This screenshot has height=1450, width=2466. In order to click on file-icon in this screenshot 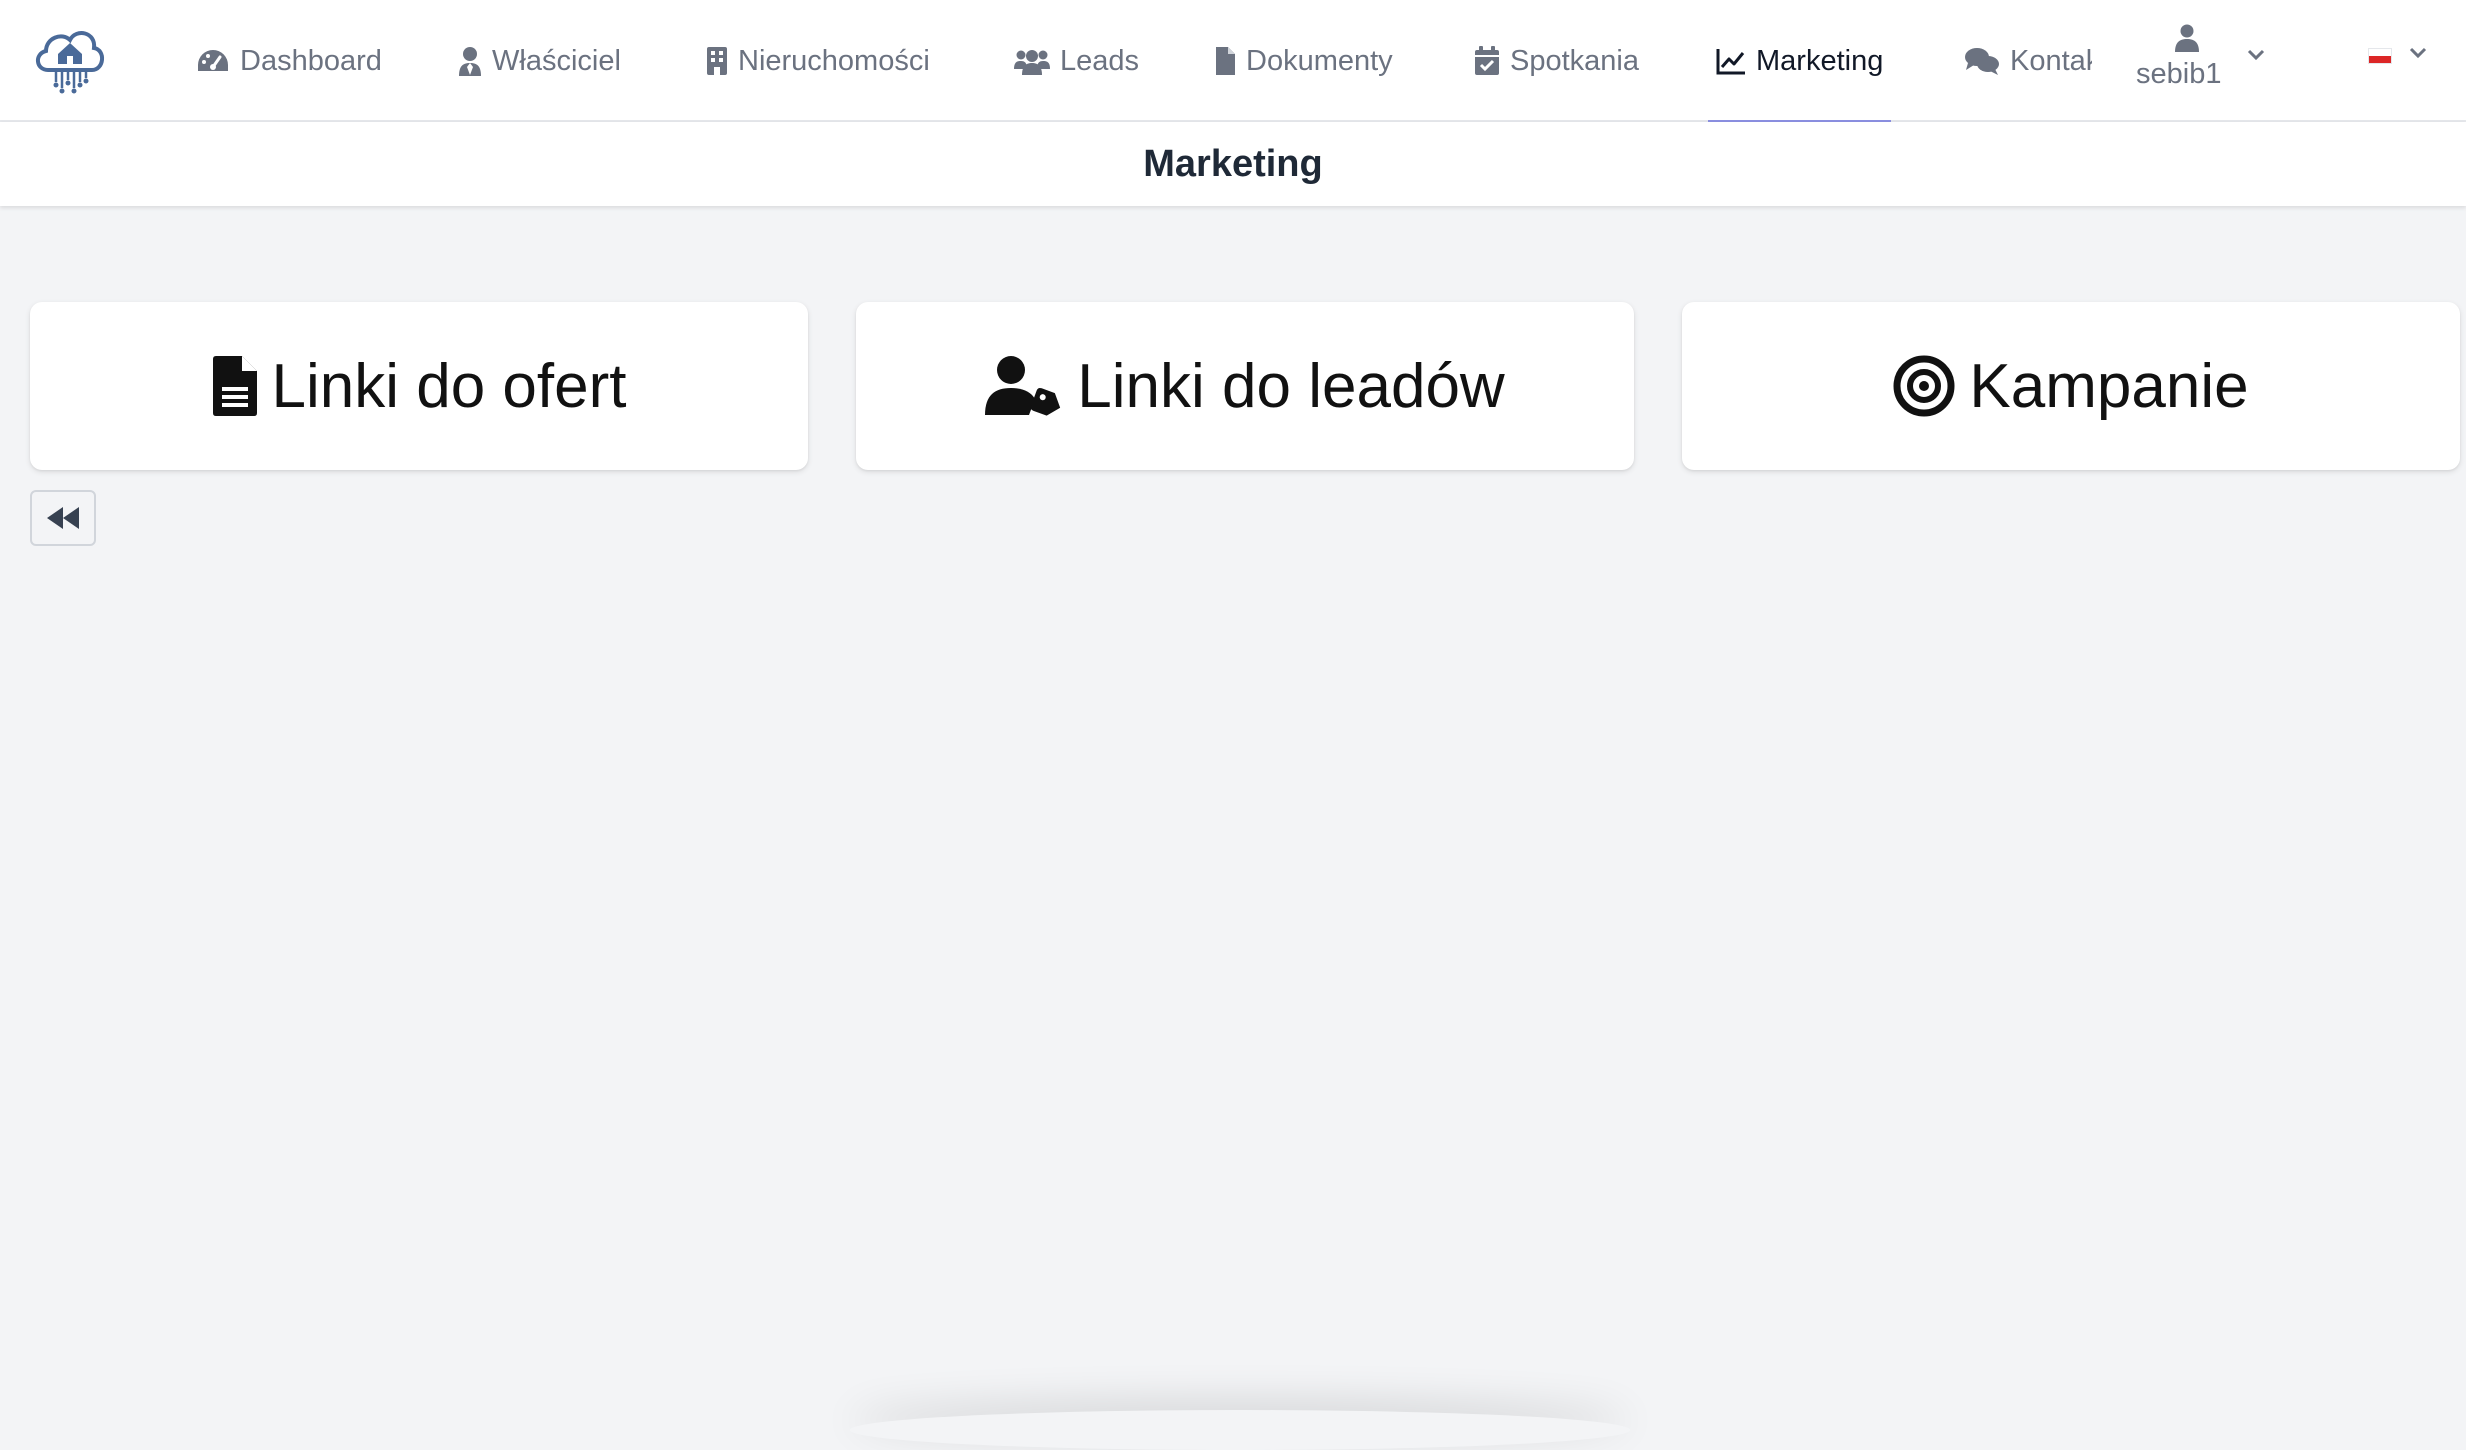, I will do `click(1225, 61)`.